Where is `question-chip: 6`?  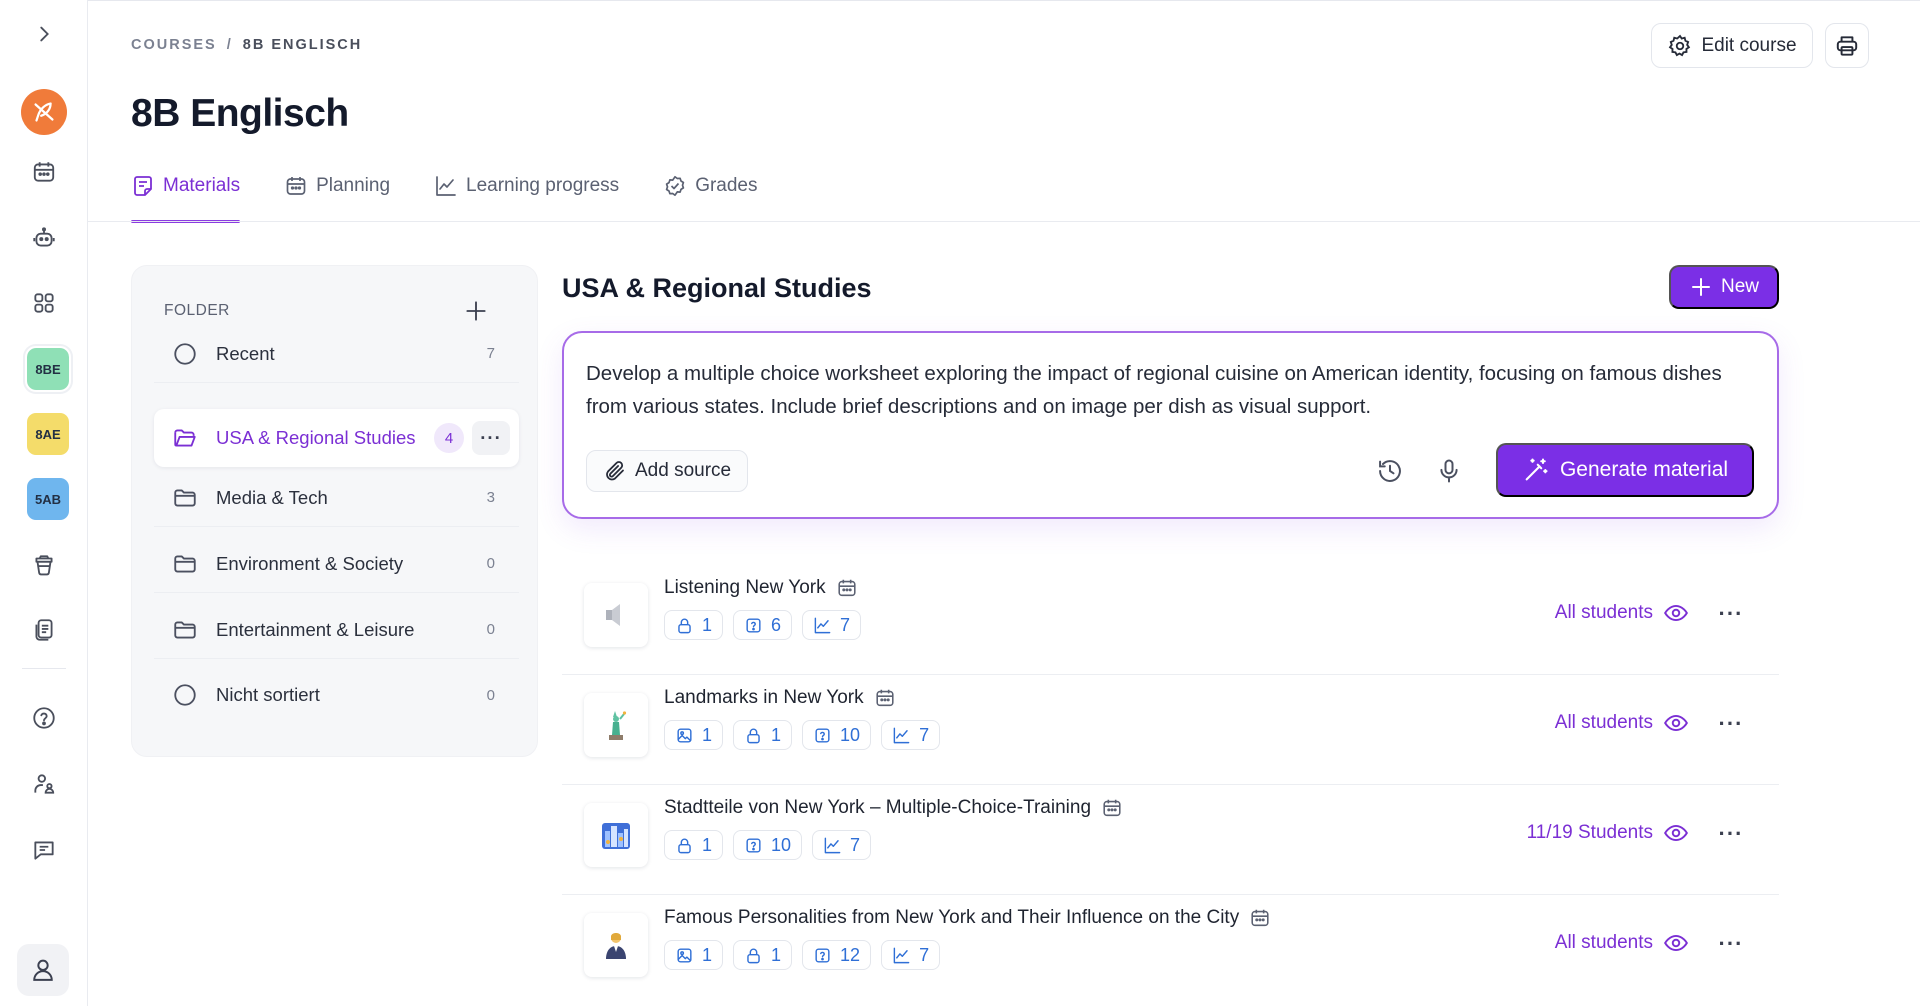 question-chip: 6 is located at coordinates (763, 625).